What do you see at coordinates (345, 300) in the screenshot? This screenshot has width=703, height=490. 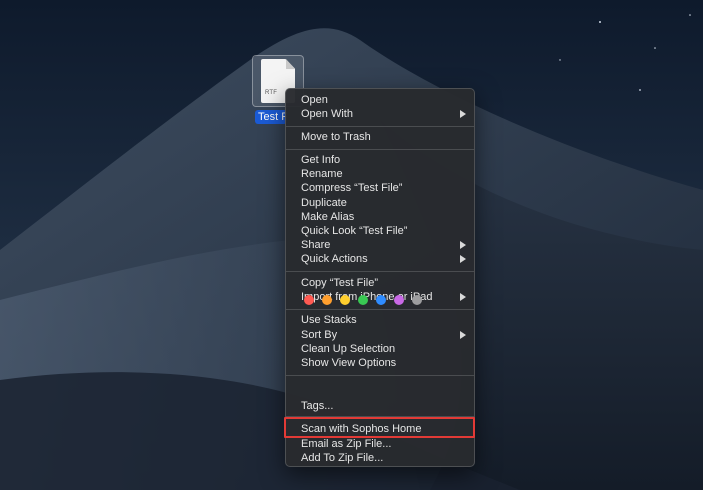 I see `tag-color-yellow-dot` at bounding box center [345, 300].